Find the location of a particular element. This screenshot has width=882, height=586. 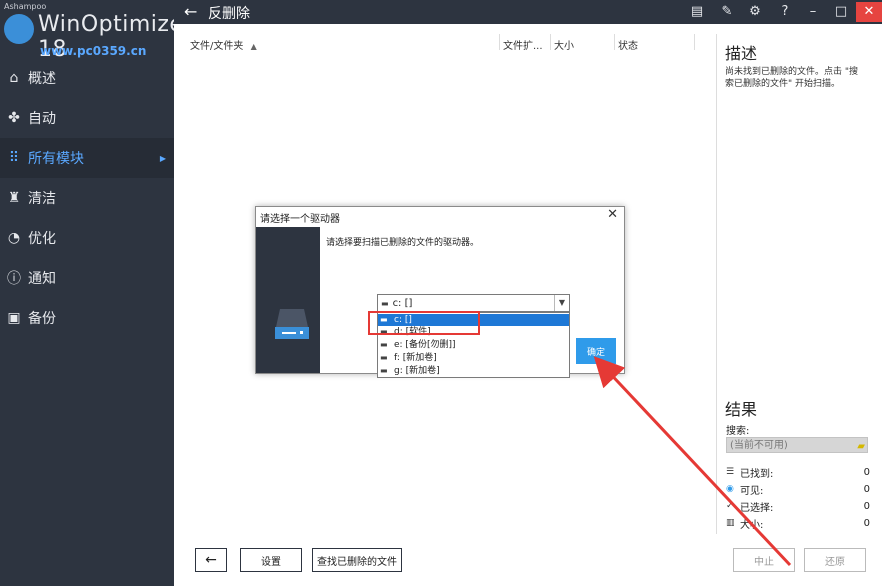

info-icon: ⓘ is located at coordinates (14, 279).